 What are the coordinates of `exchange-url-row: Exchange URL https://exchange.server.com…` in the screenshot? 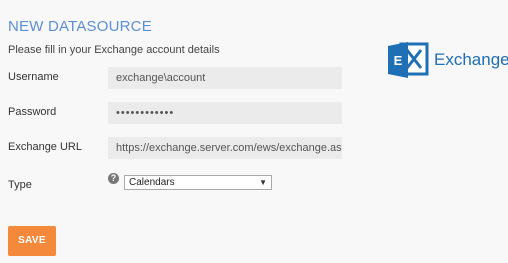 It's located at (178, 148).